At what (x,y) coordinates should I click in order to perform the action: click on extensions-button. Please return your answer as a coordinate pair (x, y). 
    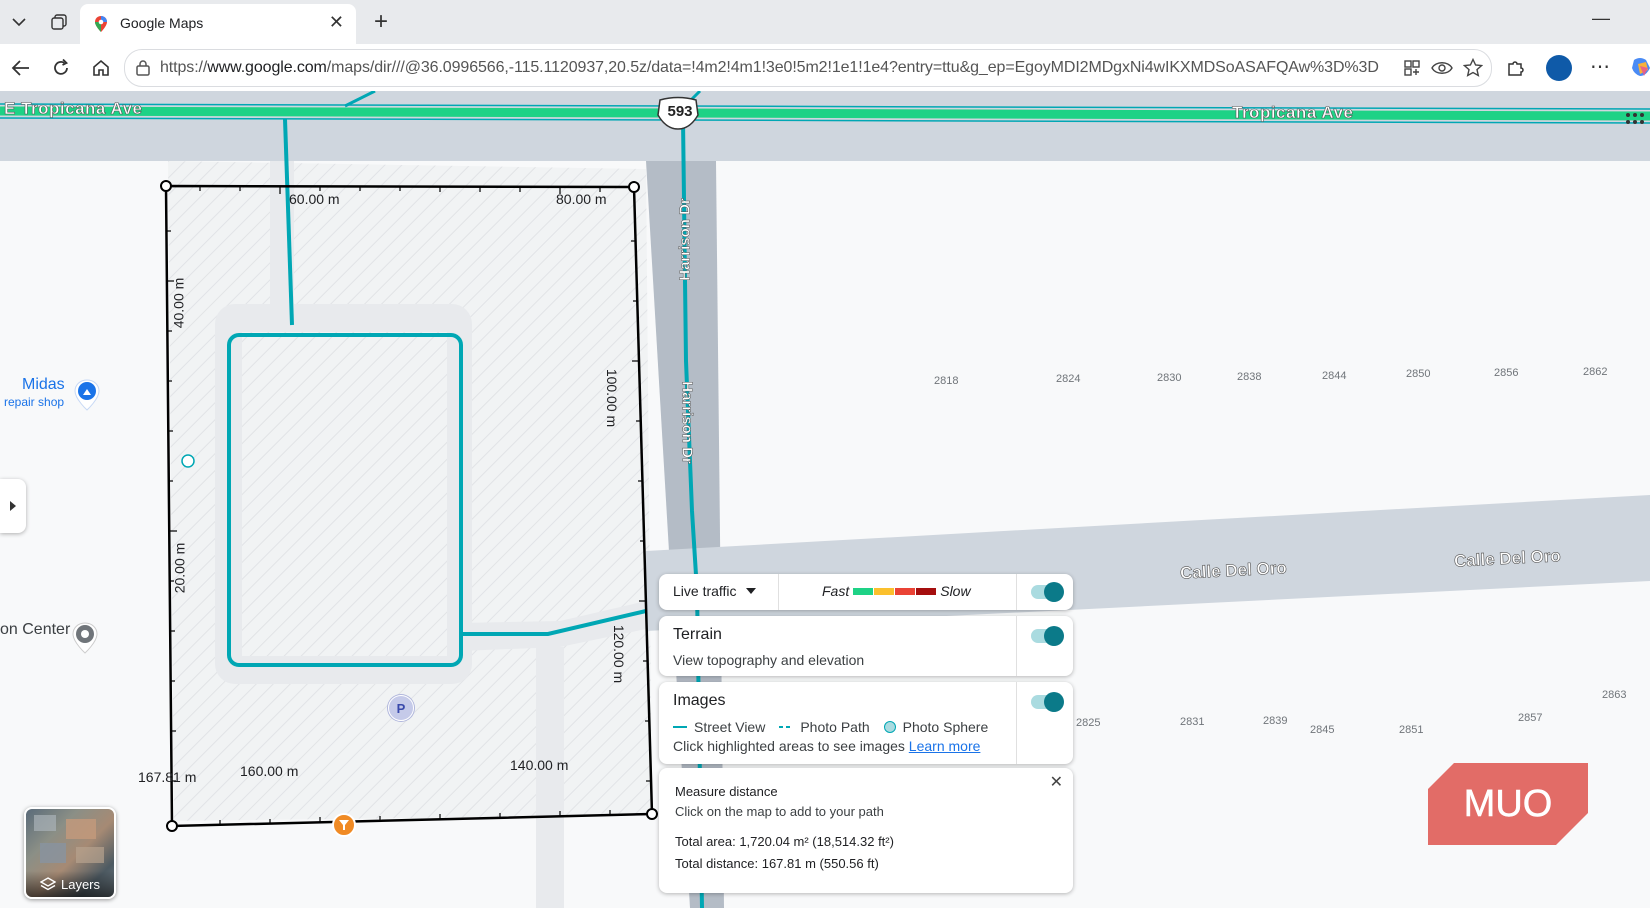
    Looking at the image, I should click on (1515, 68).